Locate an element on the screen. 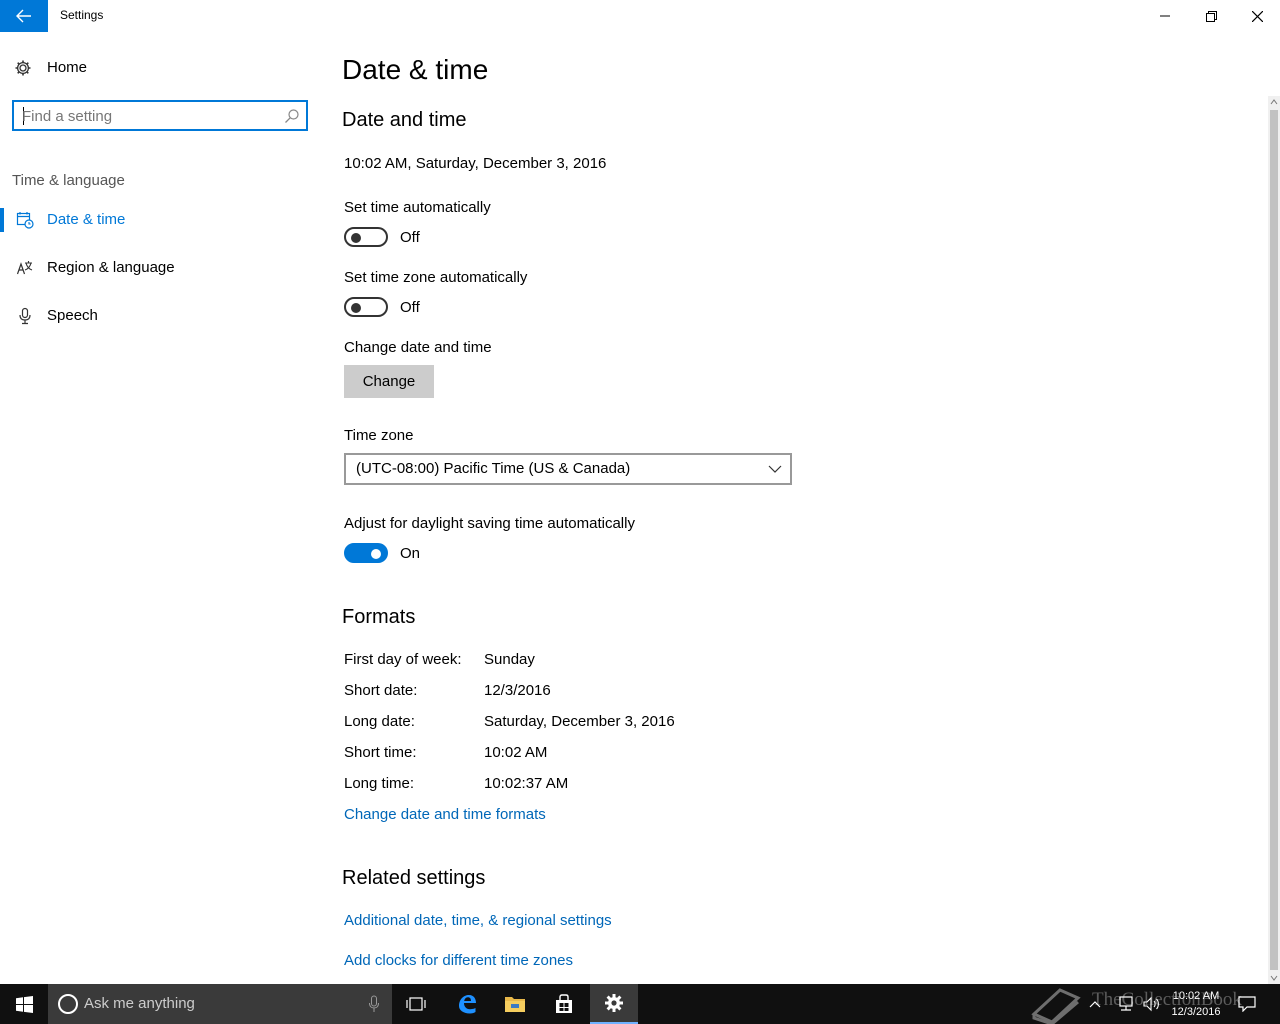 Image resolution: width=1280 pixels, height=1024 pixels. action-center-button is located at coordinates (1247, 1004).